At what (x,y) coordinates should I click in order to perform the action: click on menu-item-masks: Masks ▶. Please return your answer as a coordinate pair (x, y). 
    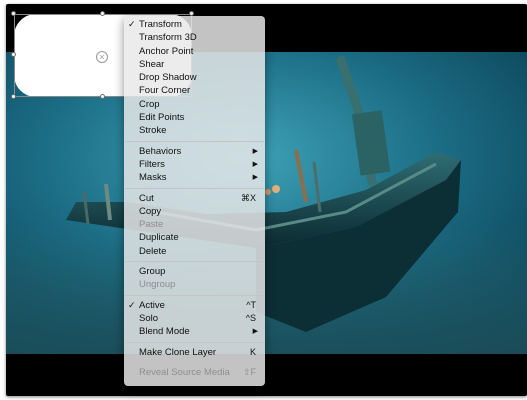
    Looking at the image, I should click on (194, 177).